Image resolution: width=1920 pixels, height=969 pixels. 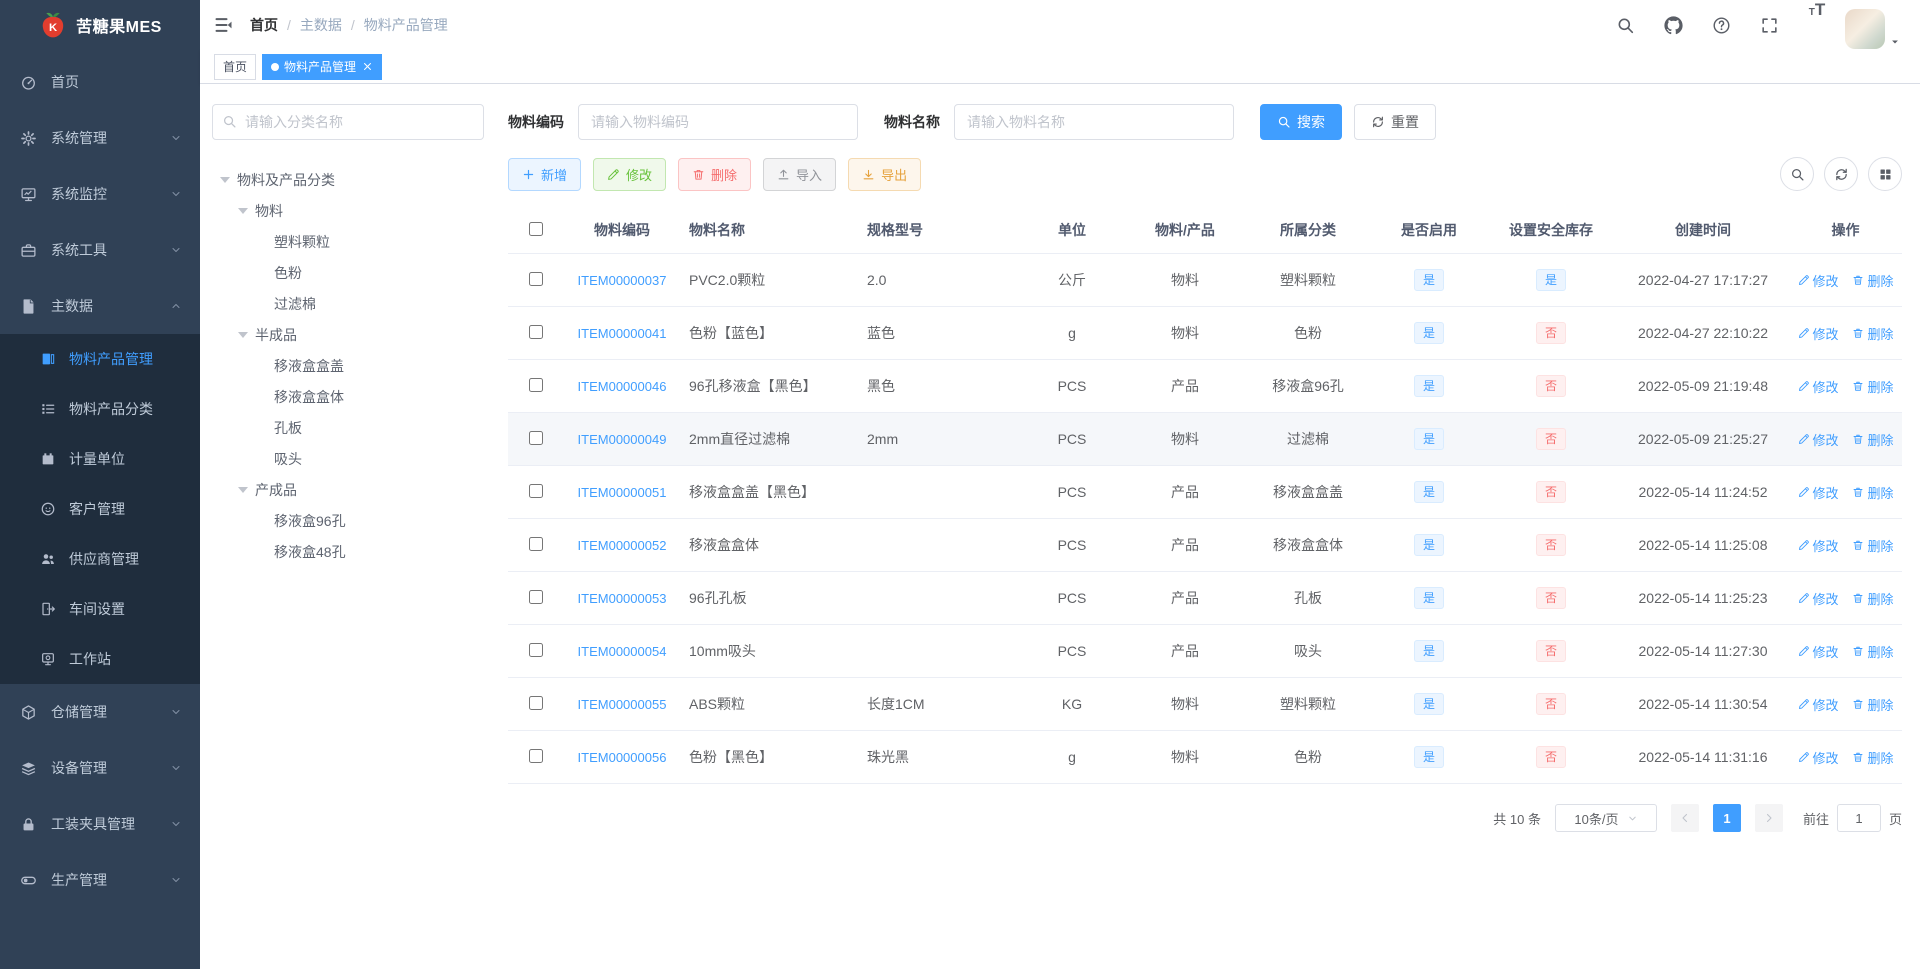 What do you see at coordinates (1858, 818) in the screenshot?
I see `goto-page-input` at bounding box center [1858, 818].